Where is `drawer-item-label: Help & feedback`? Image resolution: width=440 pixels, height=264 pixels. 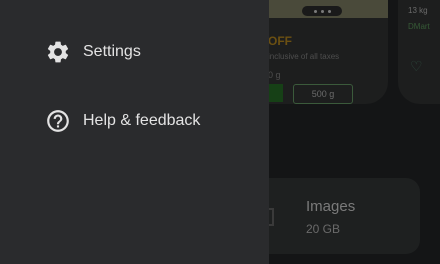
drawer-item-label: Help & feedback is located at coordinates (142, 120).